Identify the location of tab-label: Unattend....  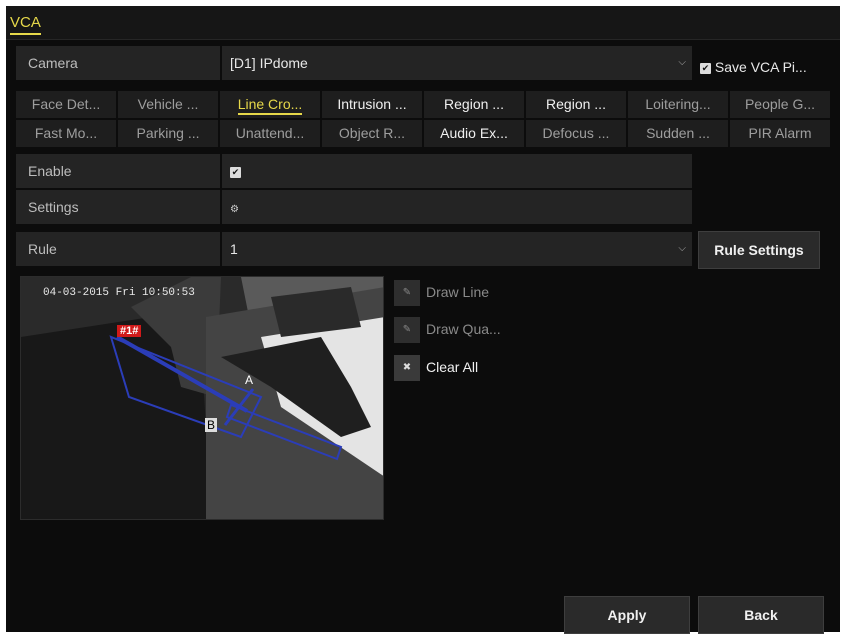
(270, 133).